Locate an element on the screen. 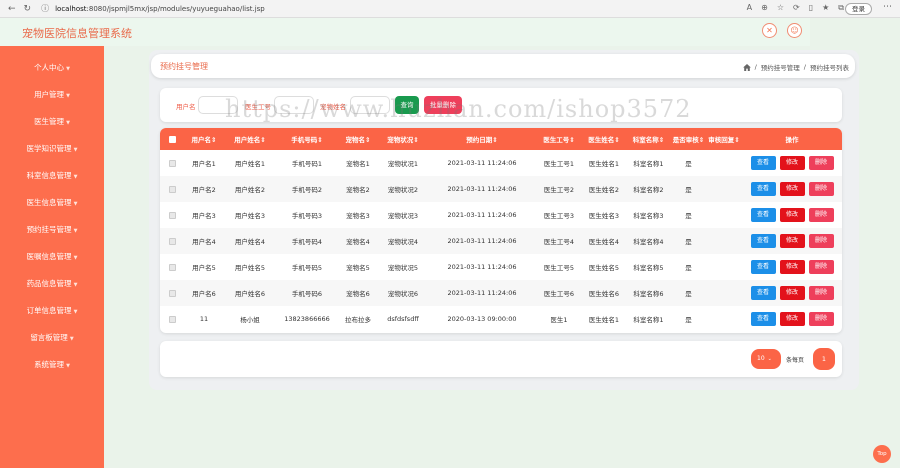 The image size is (900, 468). refresh-icon: ⟳ is located at coordinates (796, 8).